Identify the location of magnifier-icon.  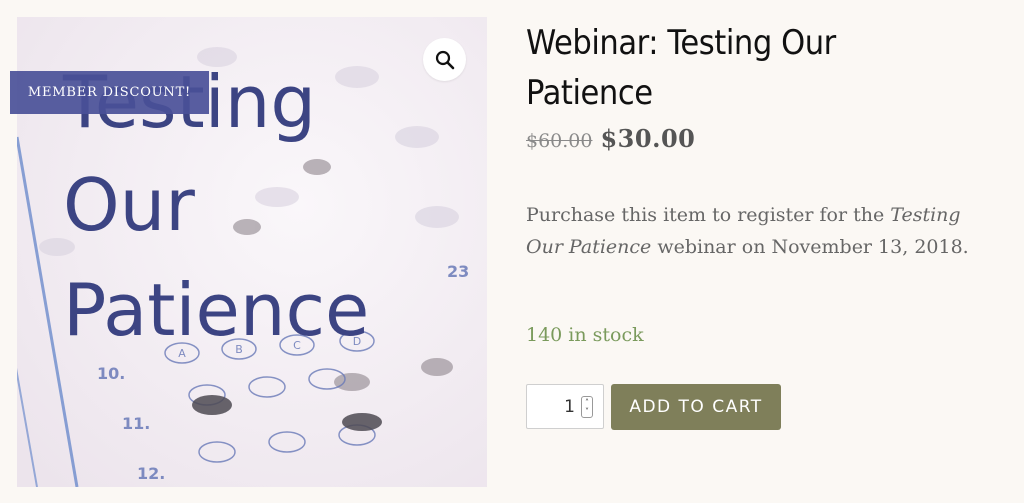
(444, 59).